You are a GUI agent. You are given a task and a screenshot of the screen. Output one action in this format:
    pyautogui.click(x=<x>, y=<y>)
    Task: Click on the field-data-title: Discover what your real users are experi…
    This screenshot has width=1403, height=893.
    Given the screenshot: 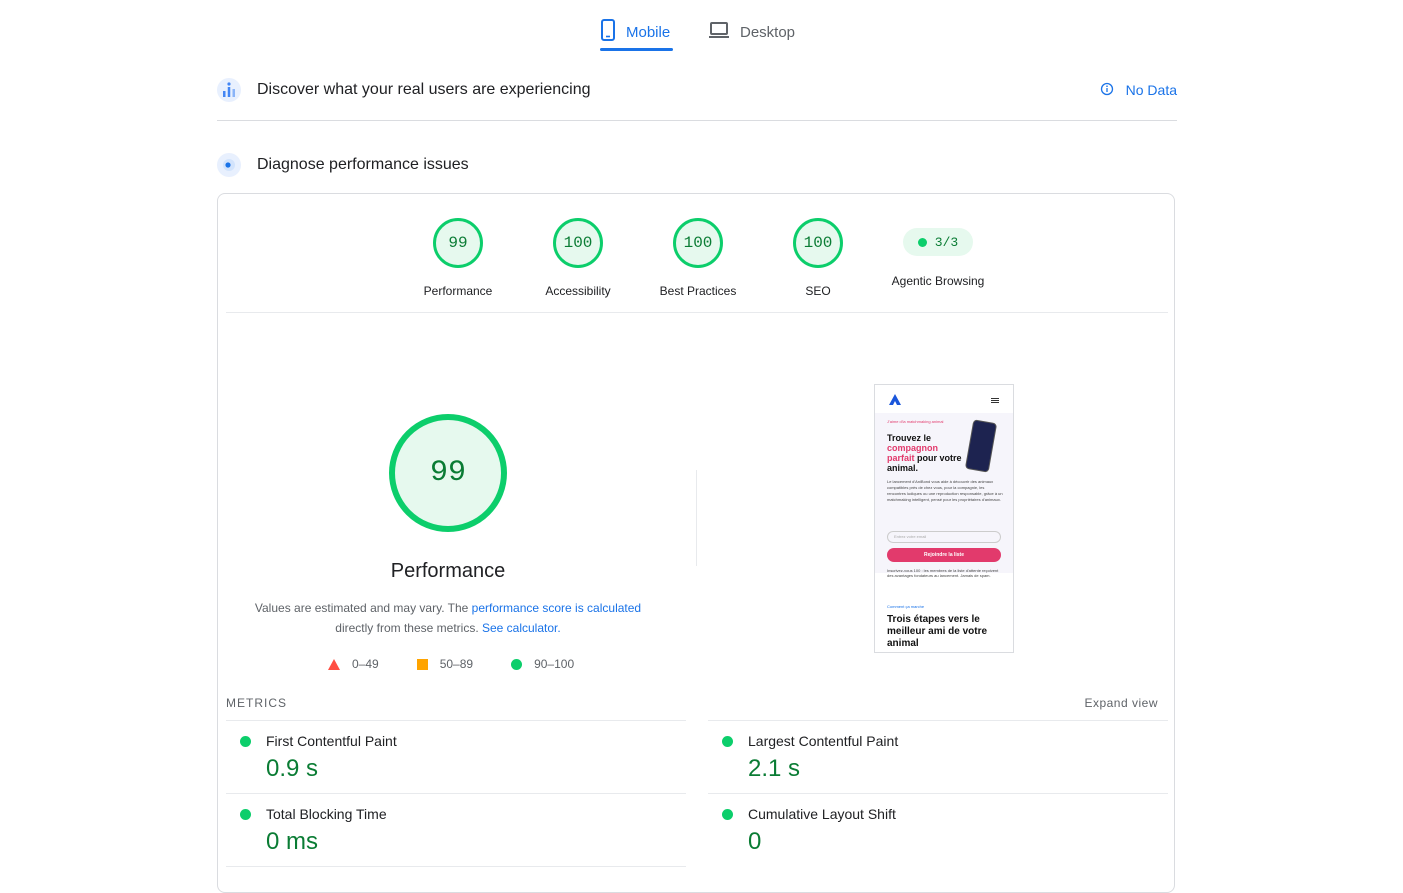 What is the action you would take?
    pyautogui.click(x=424, y=89)
    